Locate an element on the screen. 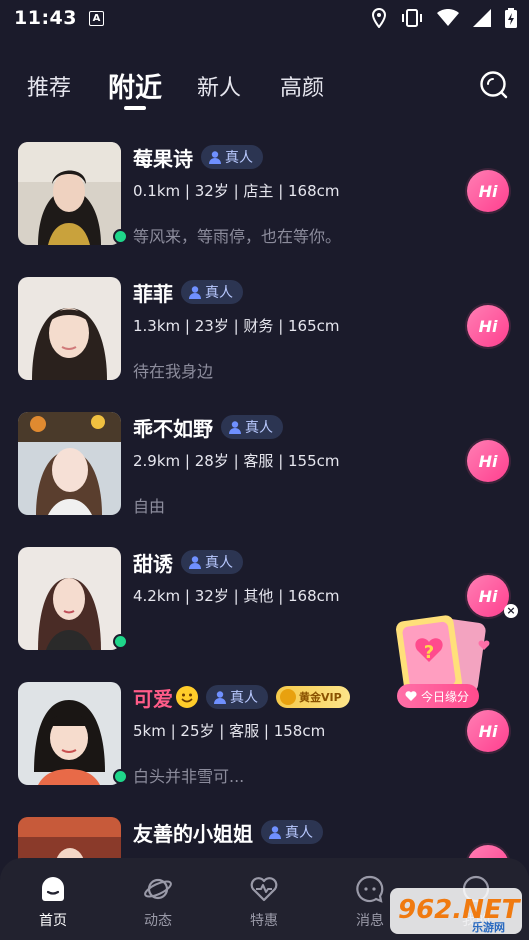  crown-icon is located at coordinates (288, 697).